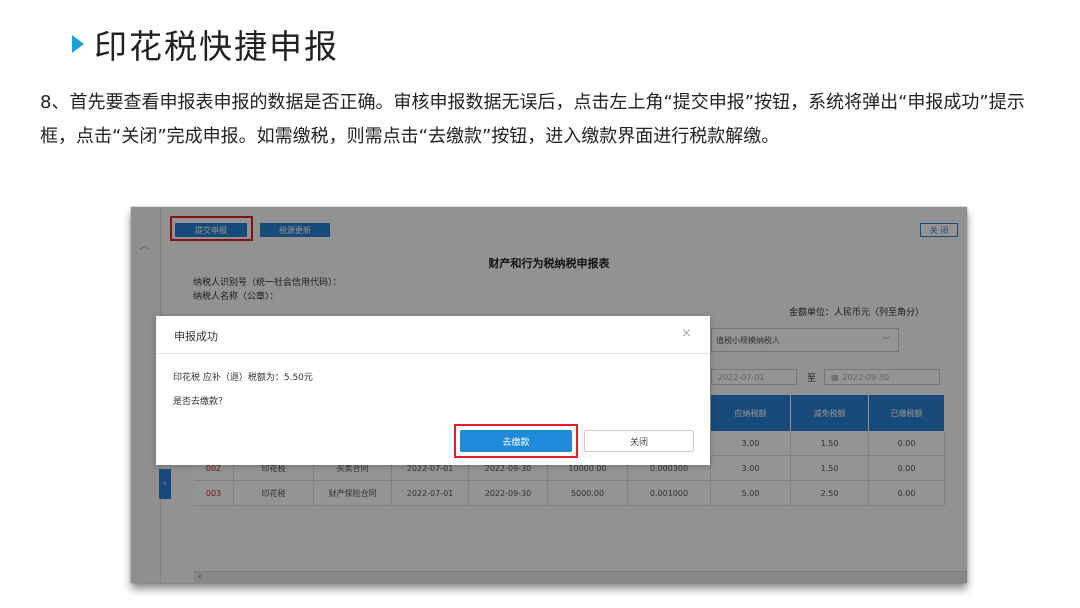 Image resolution: width=1080 pixels, height=608 pixels. What do you see at coordinates (516, 441) in the screenshot?
I see `pay-highlight-box` at bounding box center [516, 441].